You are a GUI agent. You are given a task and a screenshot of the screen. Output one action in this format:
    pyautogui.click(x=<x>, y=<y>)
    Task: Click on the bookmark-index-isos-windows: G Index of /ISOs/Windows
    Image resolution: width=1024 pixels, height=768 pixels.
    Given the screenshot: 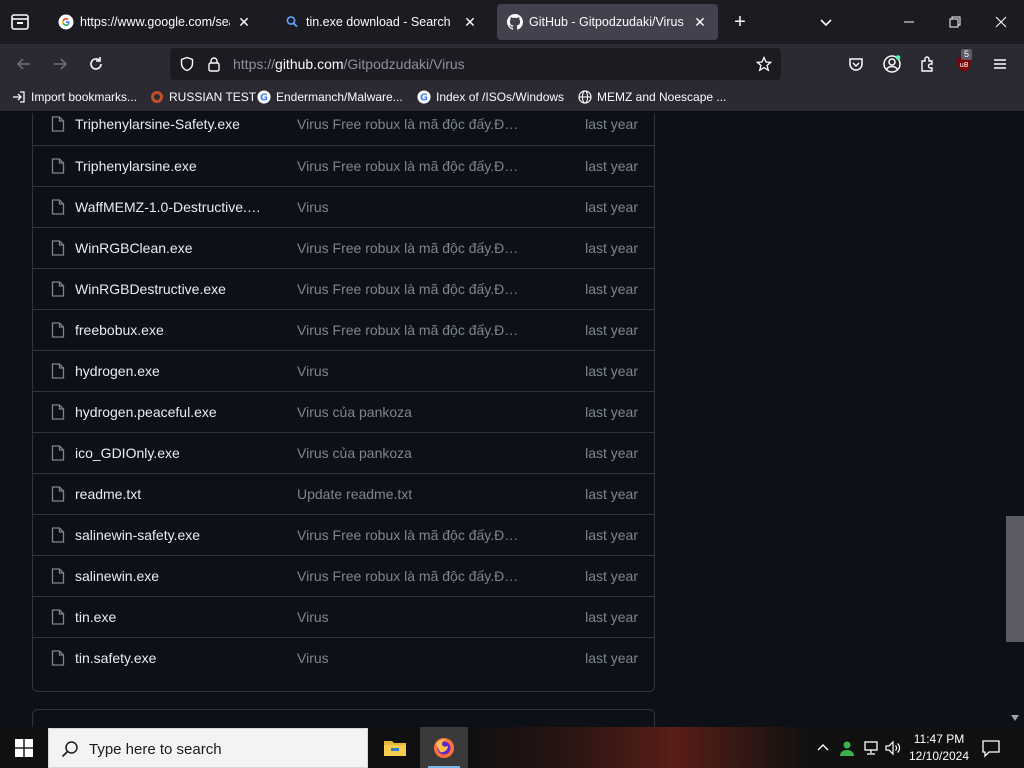 What is the action you would take?
    pyautogui.click(x=490, y=97)
    